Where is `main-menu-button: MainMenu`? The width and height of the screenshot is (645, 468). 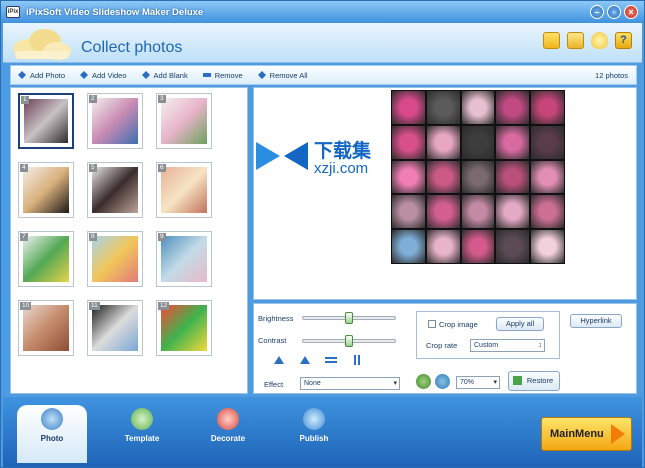
main-menu-button: MainMenu is located at coordinates (586, 434).